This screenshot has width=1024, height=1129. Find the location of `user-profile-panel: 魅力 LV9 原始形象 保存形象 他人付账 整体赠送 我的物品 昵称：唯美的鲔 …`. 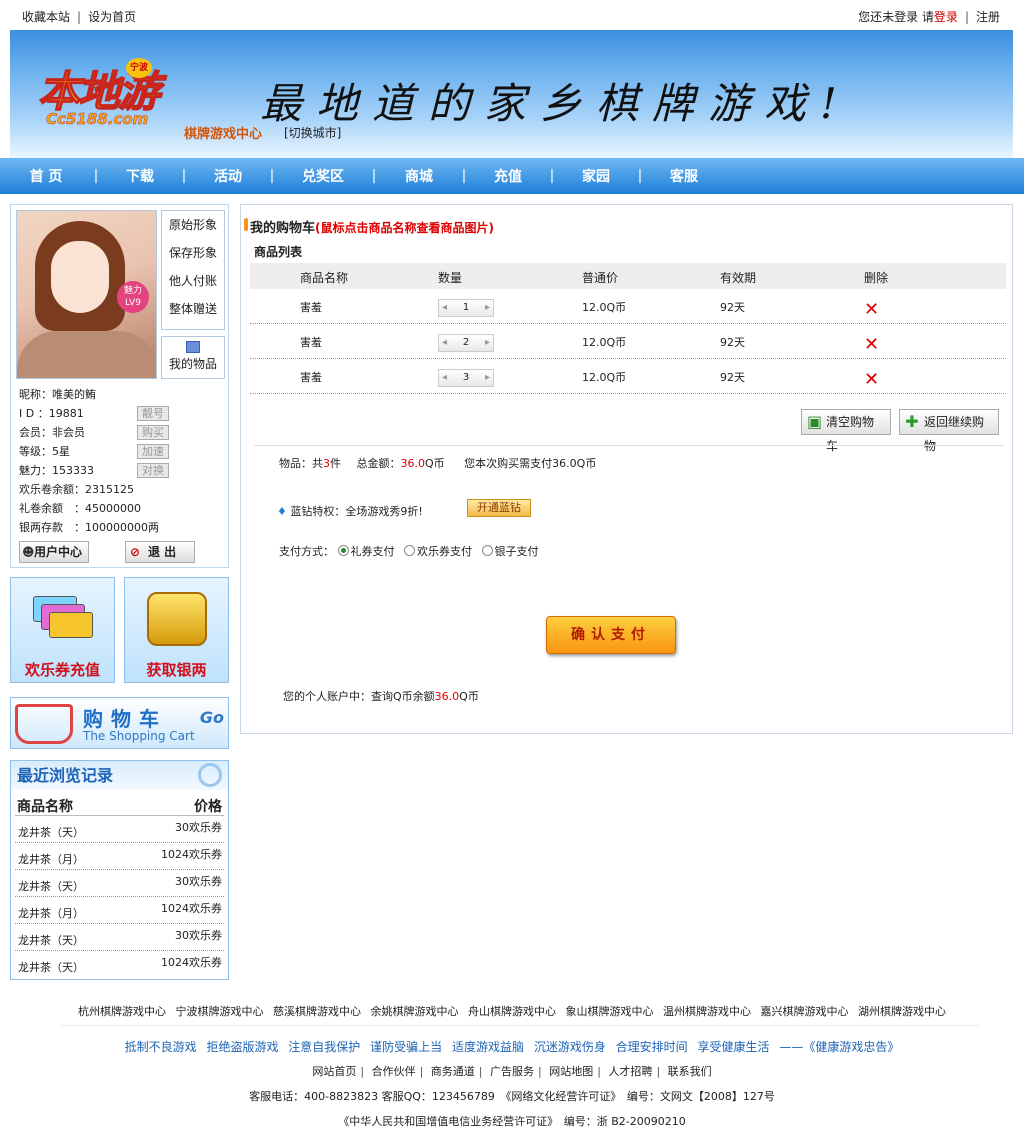

user-profile-panel: 魅力 LV9 原始形象 保存形象 他人付账 整体赠送 我的物品 昵称：唯美的鲔 … is located at coordinates (119, 386).